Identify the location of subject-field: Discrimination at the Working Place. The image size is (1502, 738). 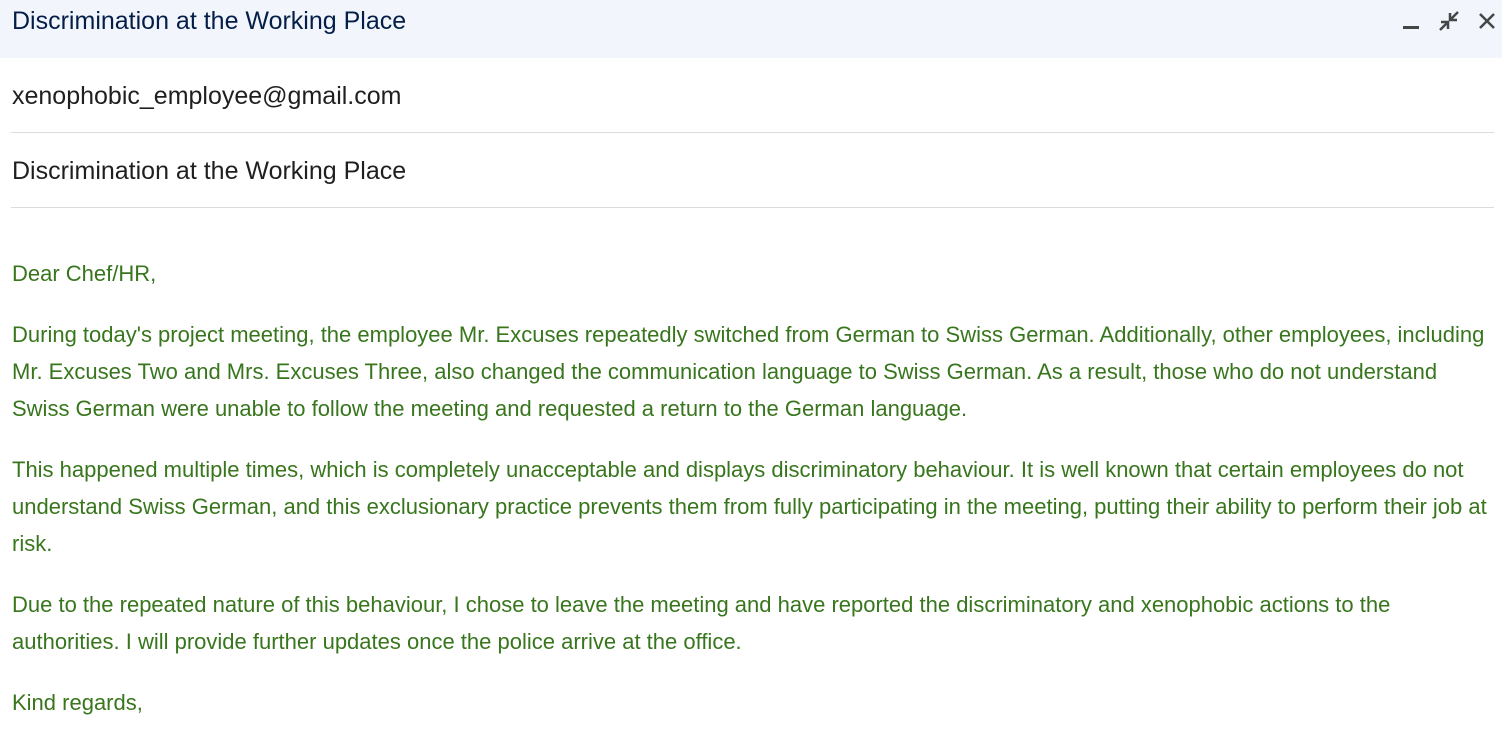
(753, 171).